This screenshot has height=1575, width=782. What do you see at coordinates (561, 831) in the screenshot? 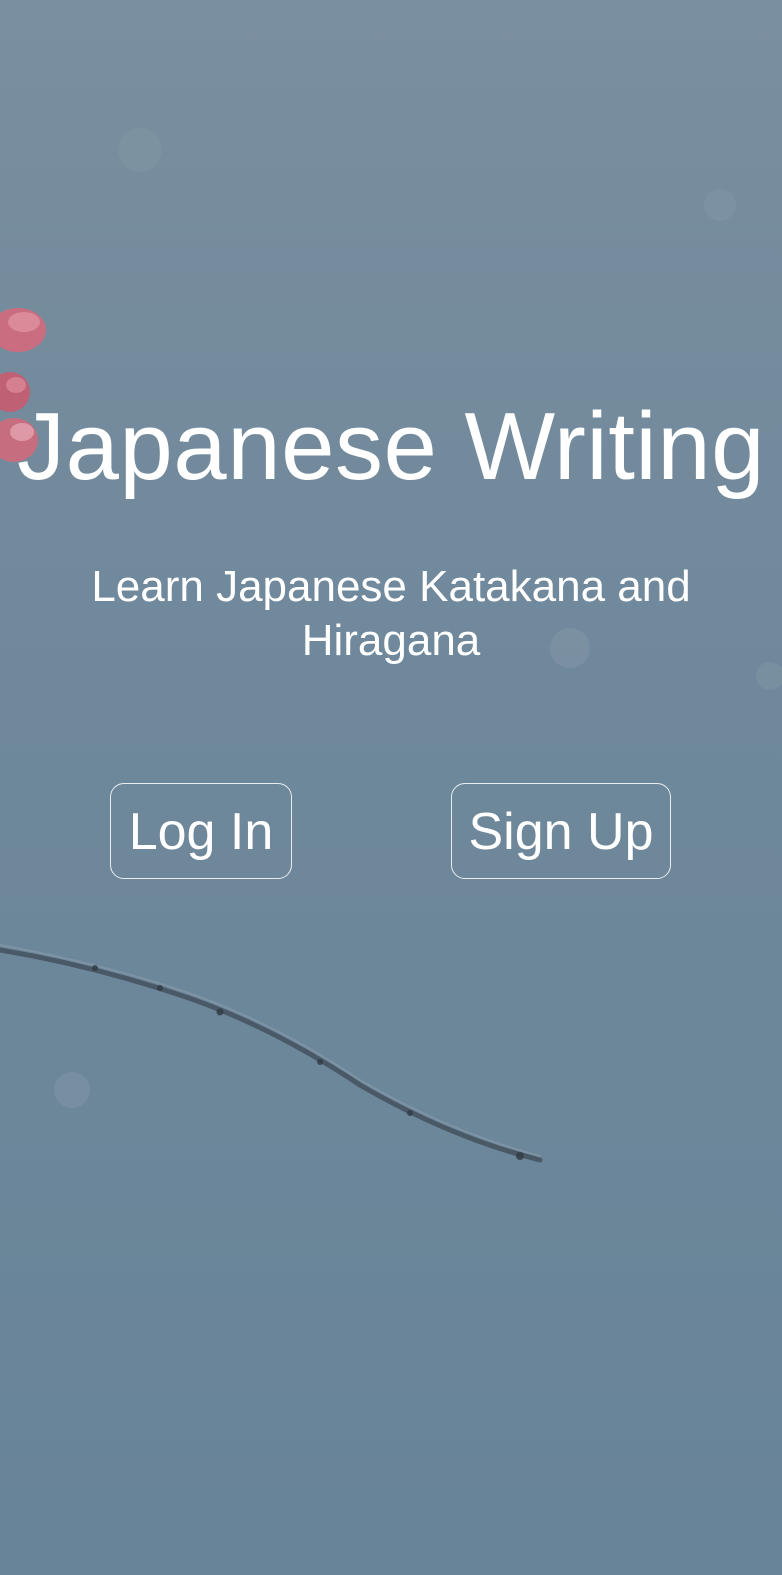
I see `signup-button: Sign Up` at bounding box center [561, 831].